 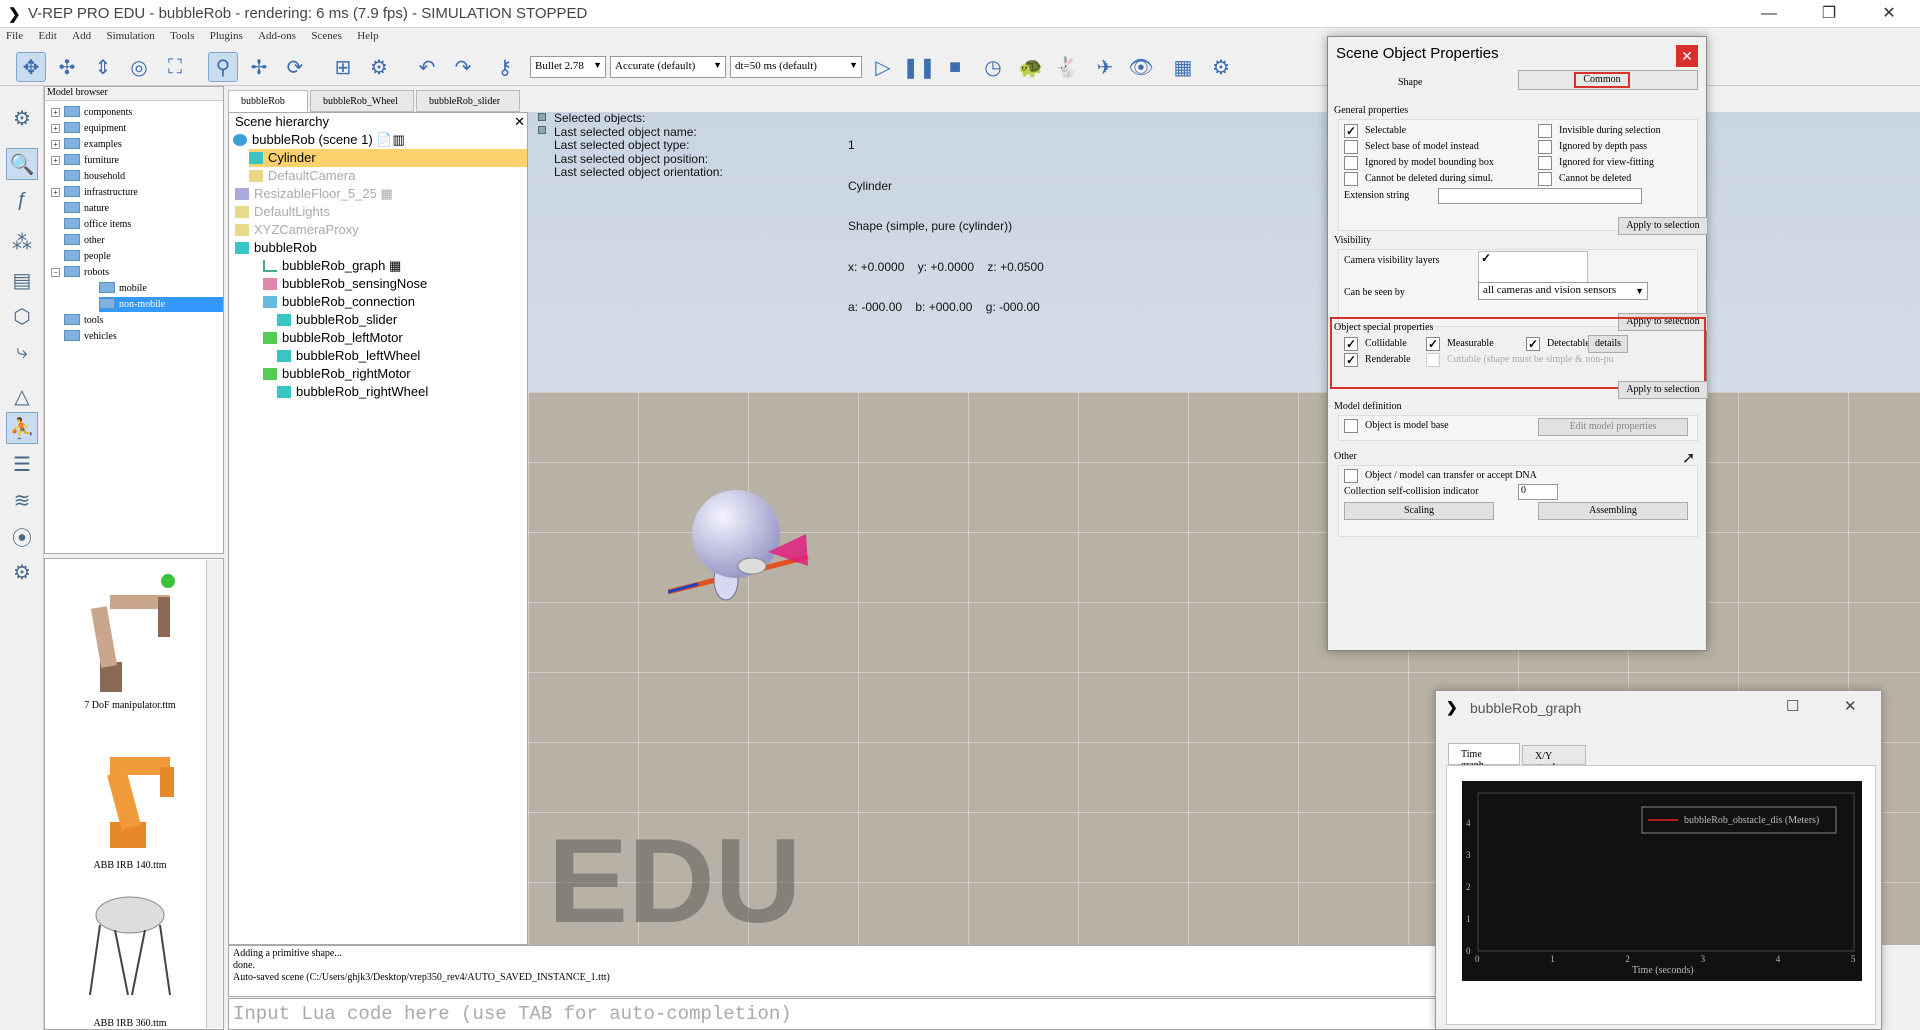 I want to click on dynamics-icon: ⚷, so click(x=505, y=67).